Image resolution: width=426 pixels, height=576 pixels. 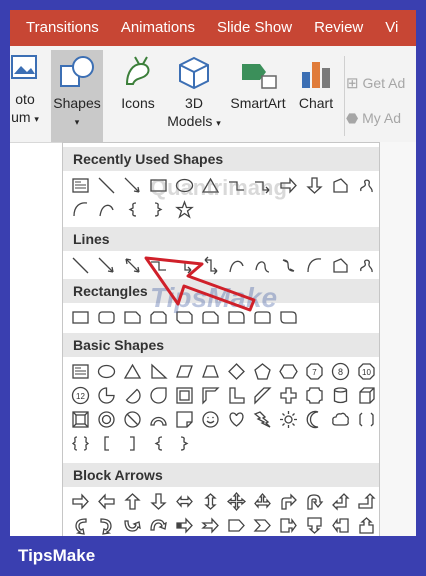 I want to click on shape-arrLRU-icon, so click(x=262, y=501).